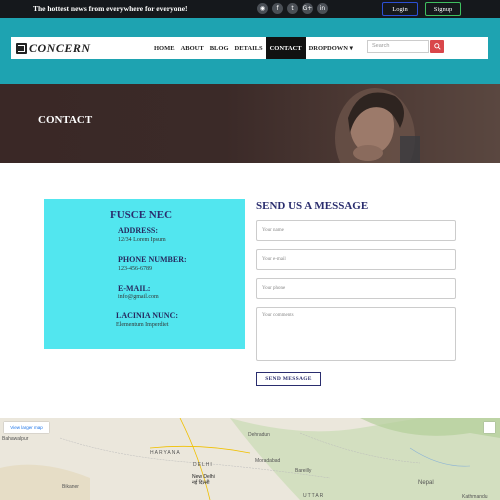  I want to click on map-label: Moradabad, so click(268, 461).